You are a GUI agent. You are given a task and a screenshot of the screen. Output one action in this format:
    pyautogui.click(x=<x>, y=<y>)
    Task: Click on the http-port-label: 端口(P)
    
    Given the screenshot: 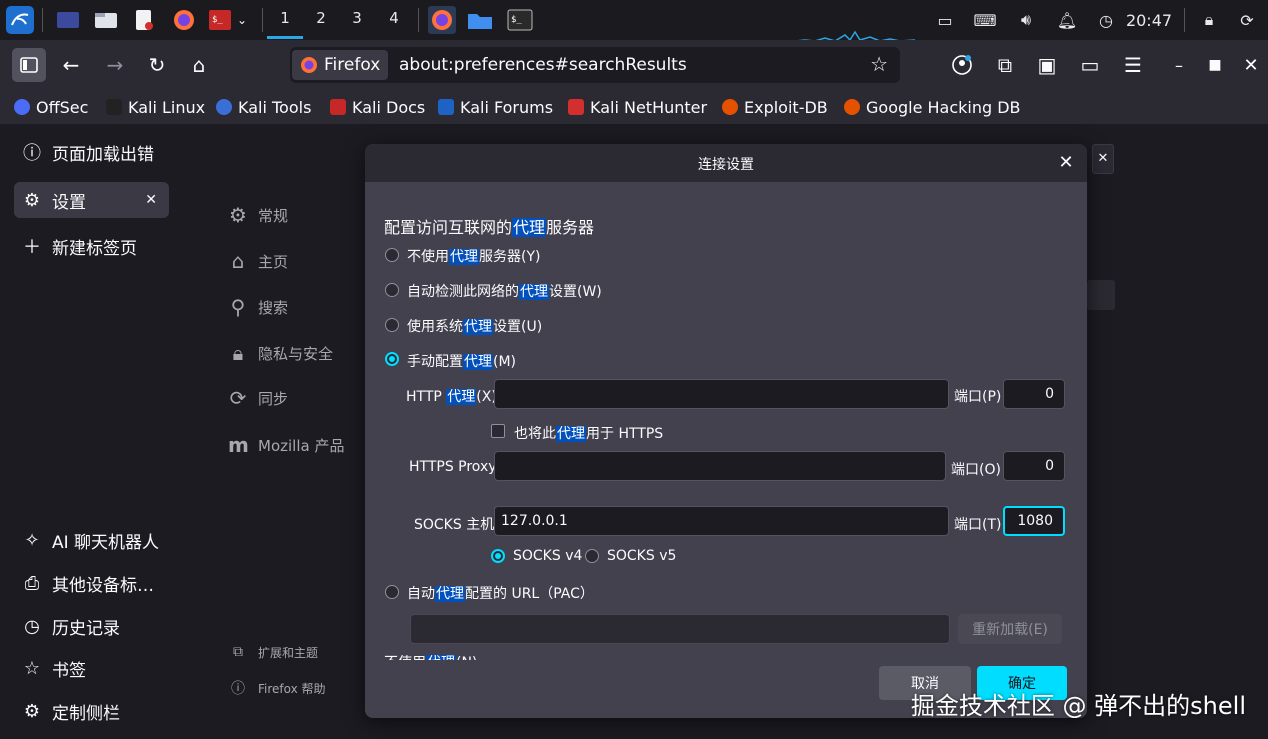 What is the action you would take?
    pyautogui.click(x=978, y=397)
    